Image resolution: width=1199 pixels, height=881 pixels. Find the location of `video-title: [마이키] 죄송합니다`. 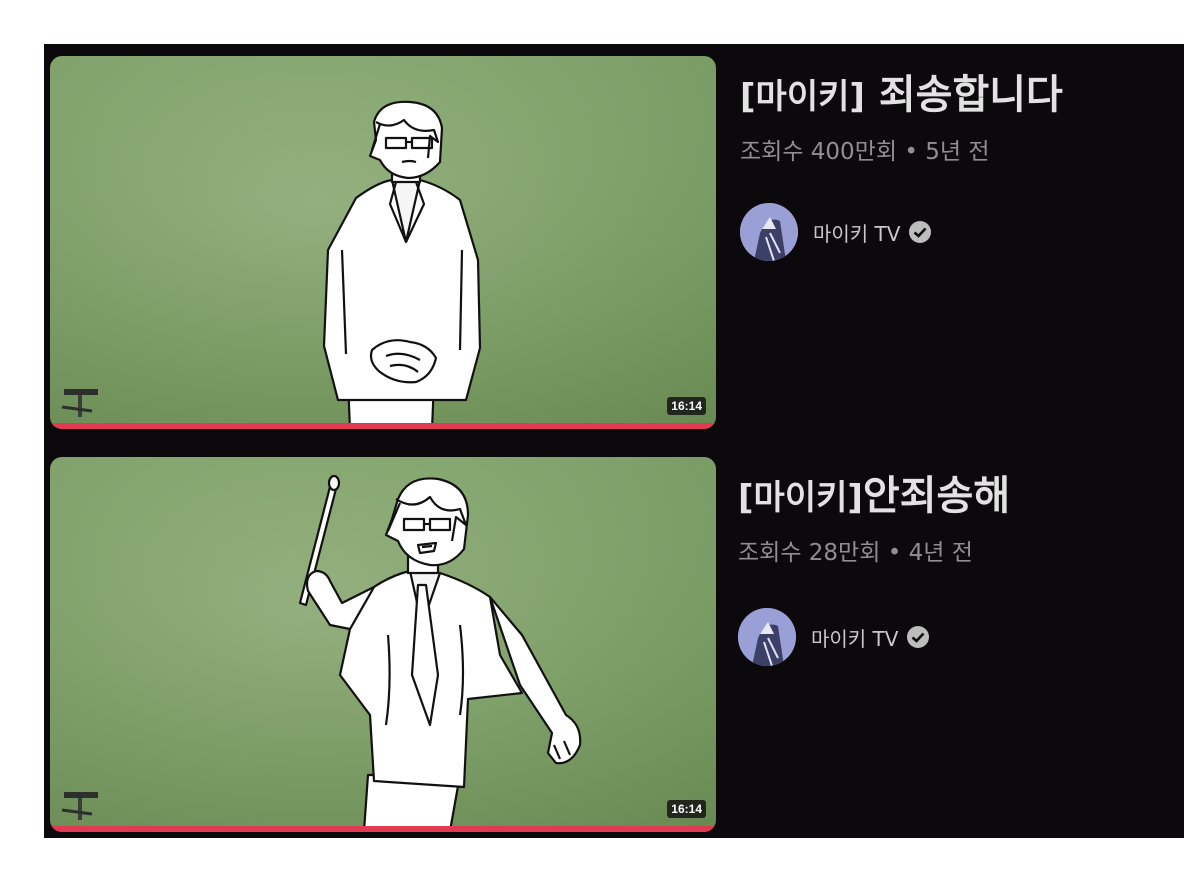

video-title: [마이키] 죄송합니다 is located at coordinates (955, 96).